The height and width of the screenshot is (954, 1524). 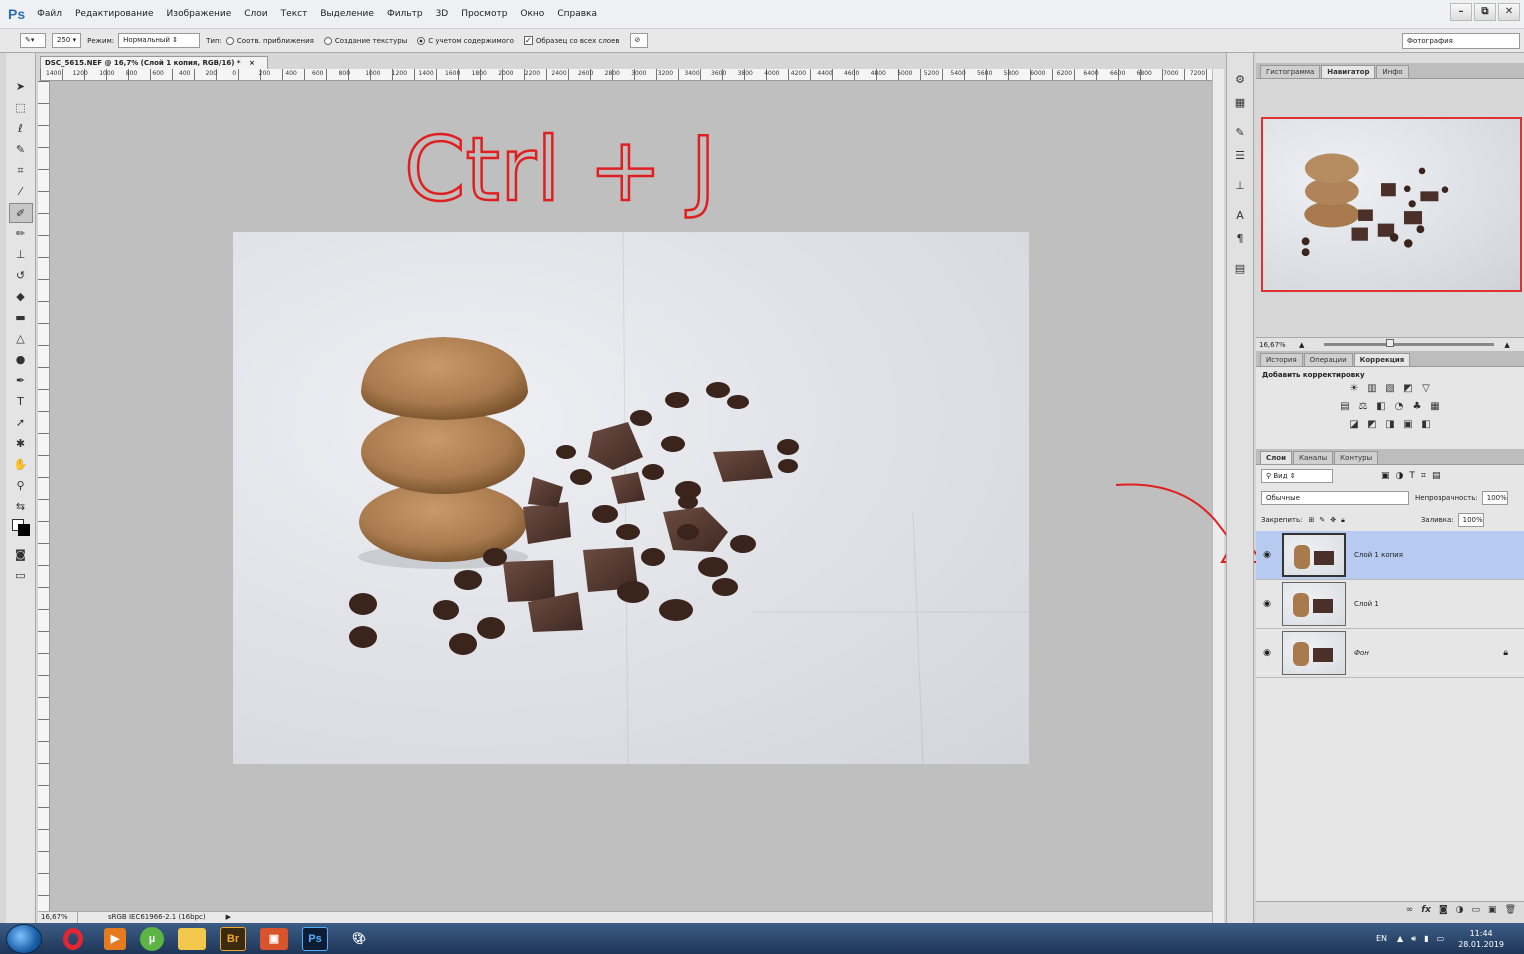 I want to click on new-adjustment-icon: ◑, so click(x=1460, y=910).